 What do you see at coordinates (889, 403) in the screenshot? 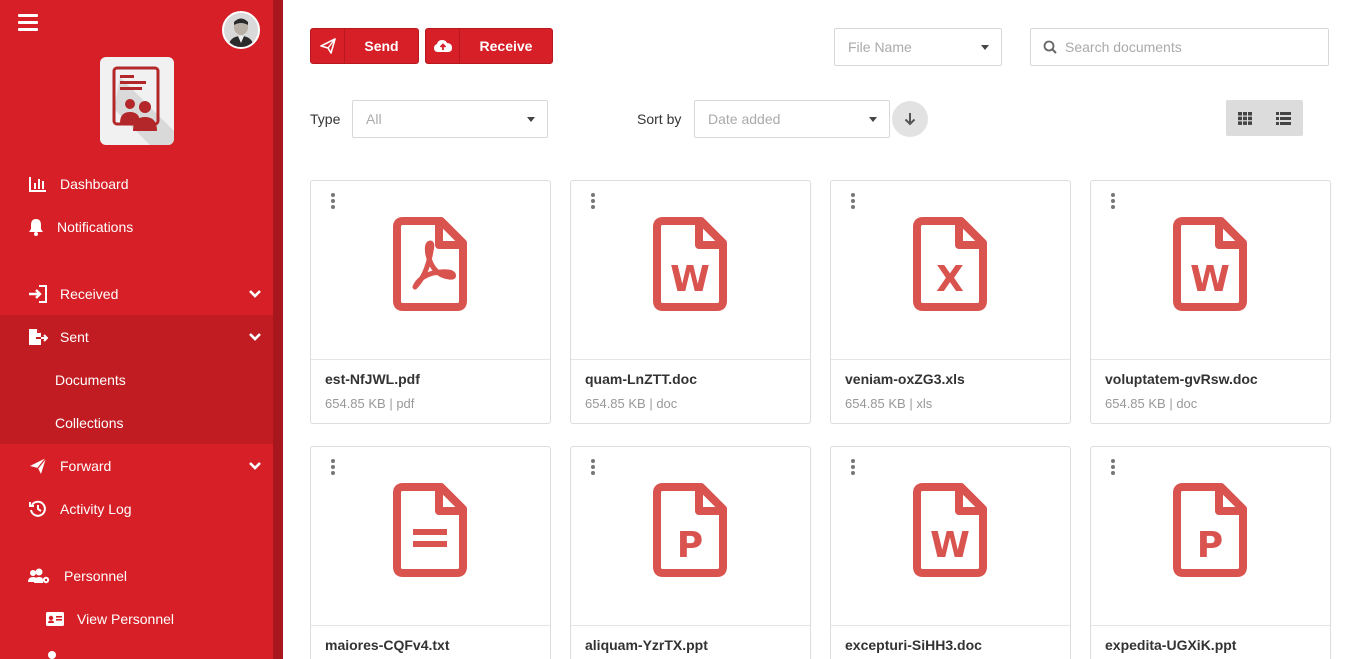
I see `file-meta: 654.85 KB | xls` at bounding box center [889, 403].